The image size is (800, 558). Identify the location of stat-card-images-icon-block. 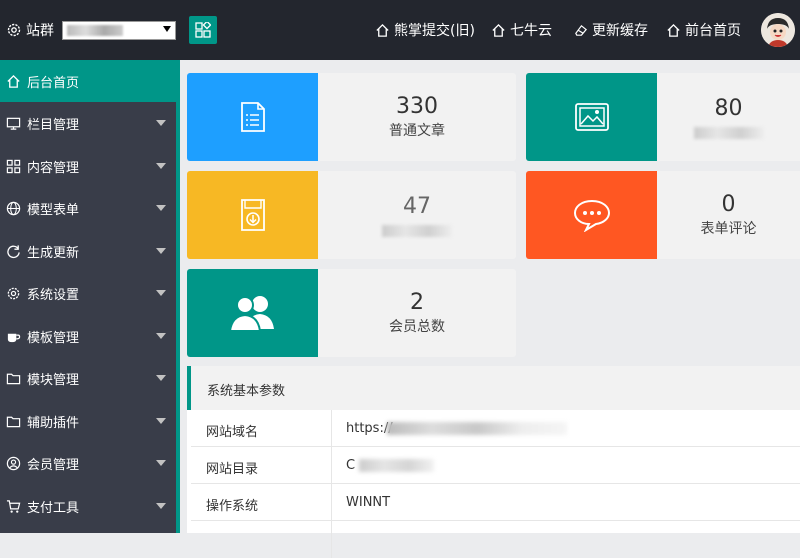
(591, 117).